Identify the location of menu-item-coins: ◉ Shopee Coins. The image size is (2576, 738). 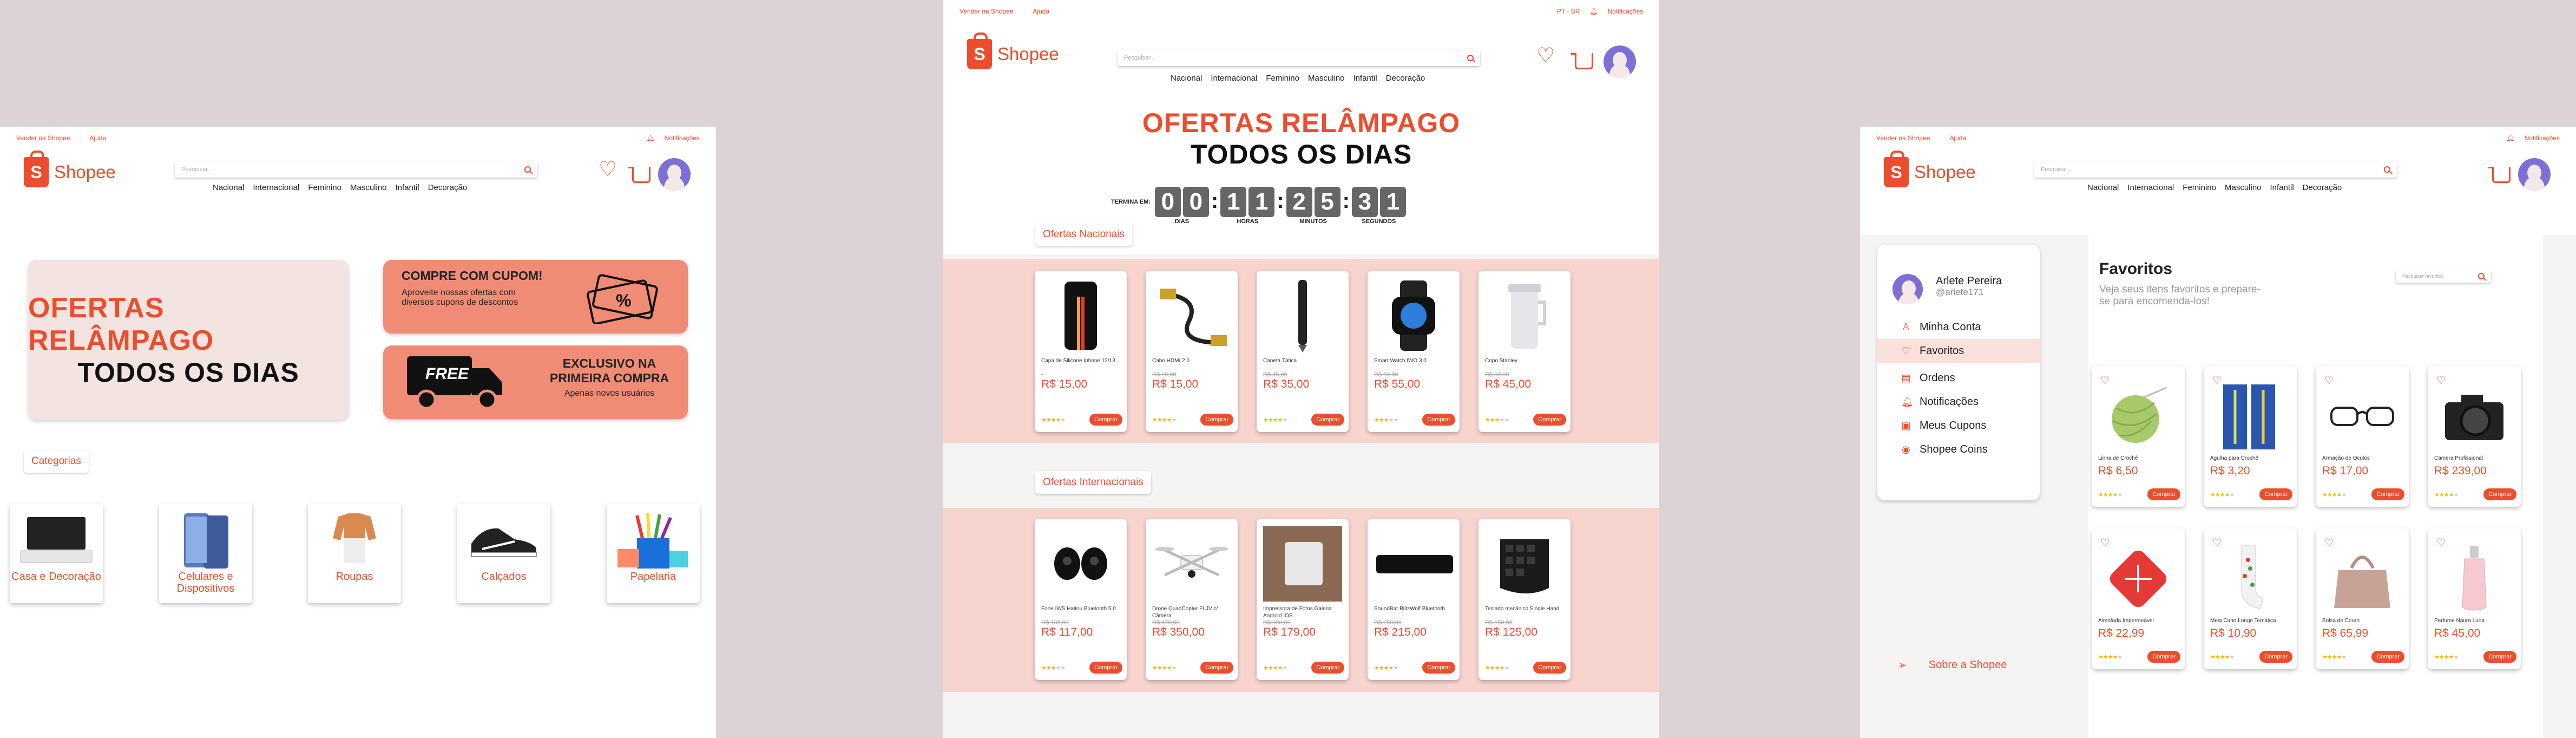
(1958, 449).